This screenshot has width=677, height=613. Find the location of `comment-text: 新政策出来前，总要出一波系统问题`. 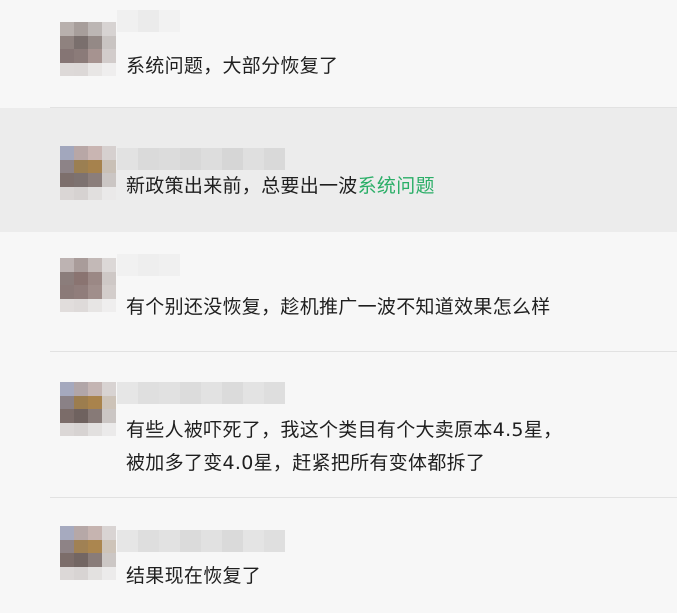

comment-text: 新政策出来前，总要出一波系统问题 is located at coordinates (391, 186).